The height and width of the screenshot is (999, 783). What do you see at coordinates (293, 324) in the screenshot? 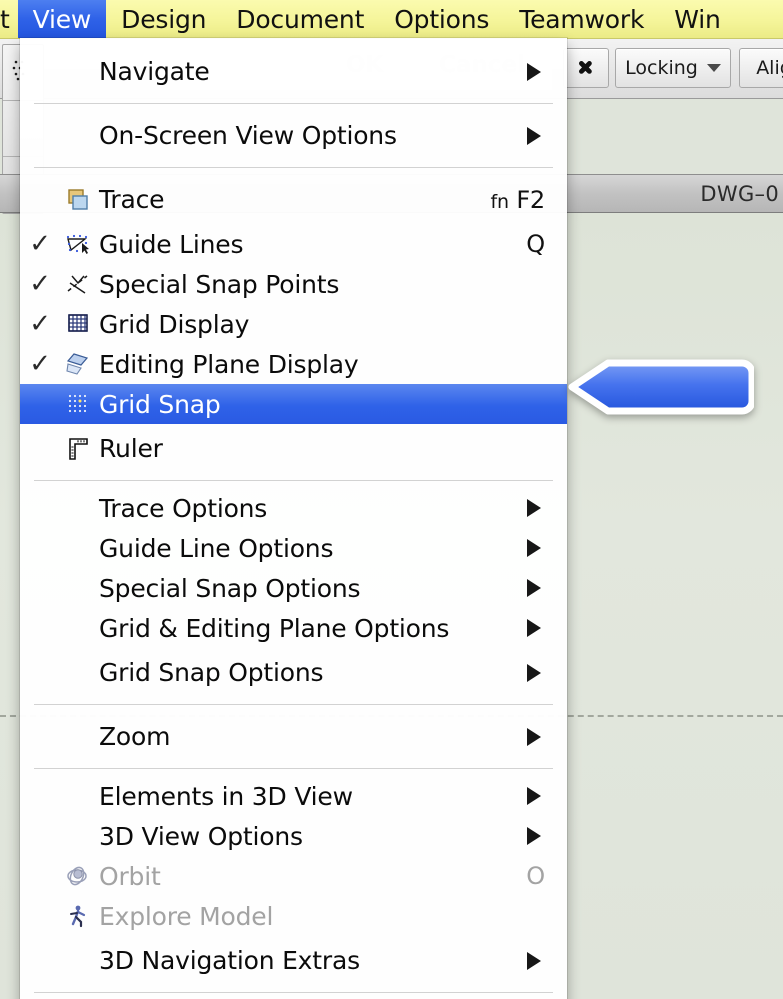
I see `menu-item-grid-display: ✓ Grid Display` at bounding box center [293, 324].